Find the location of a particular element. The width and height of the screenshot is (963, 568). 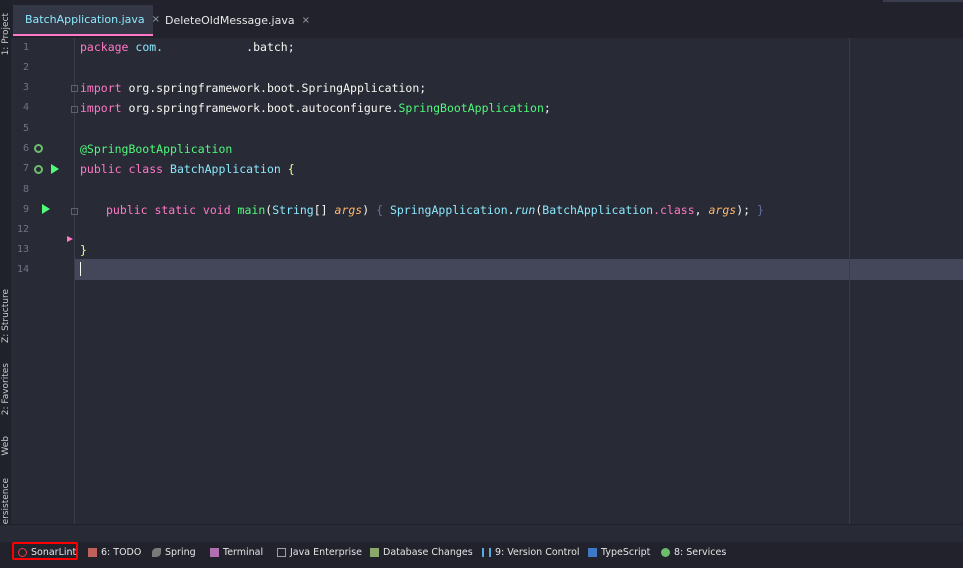

web-tool-tab: Web is located at coordinates (5, 446).